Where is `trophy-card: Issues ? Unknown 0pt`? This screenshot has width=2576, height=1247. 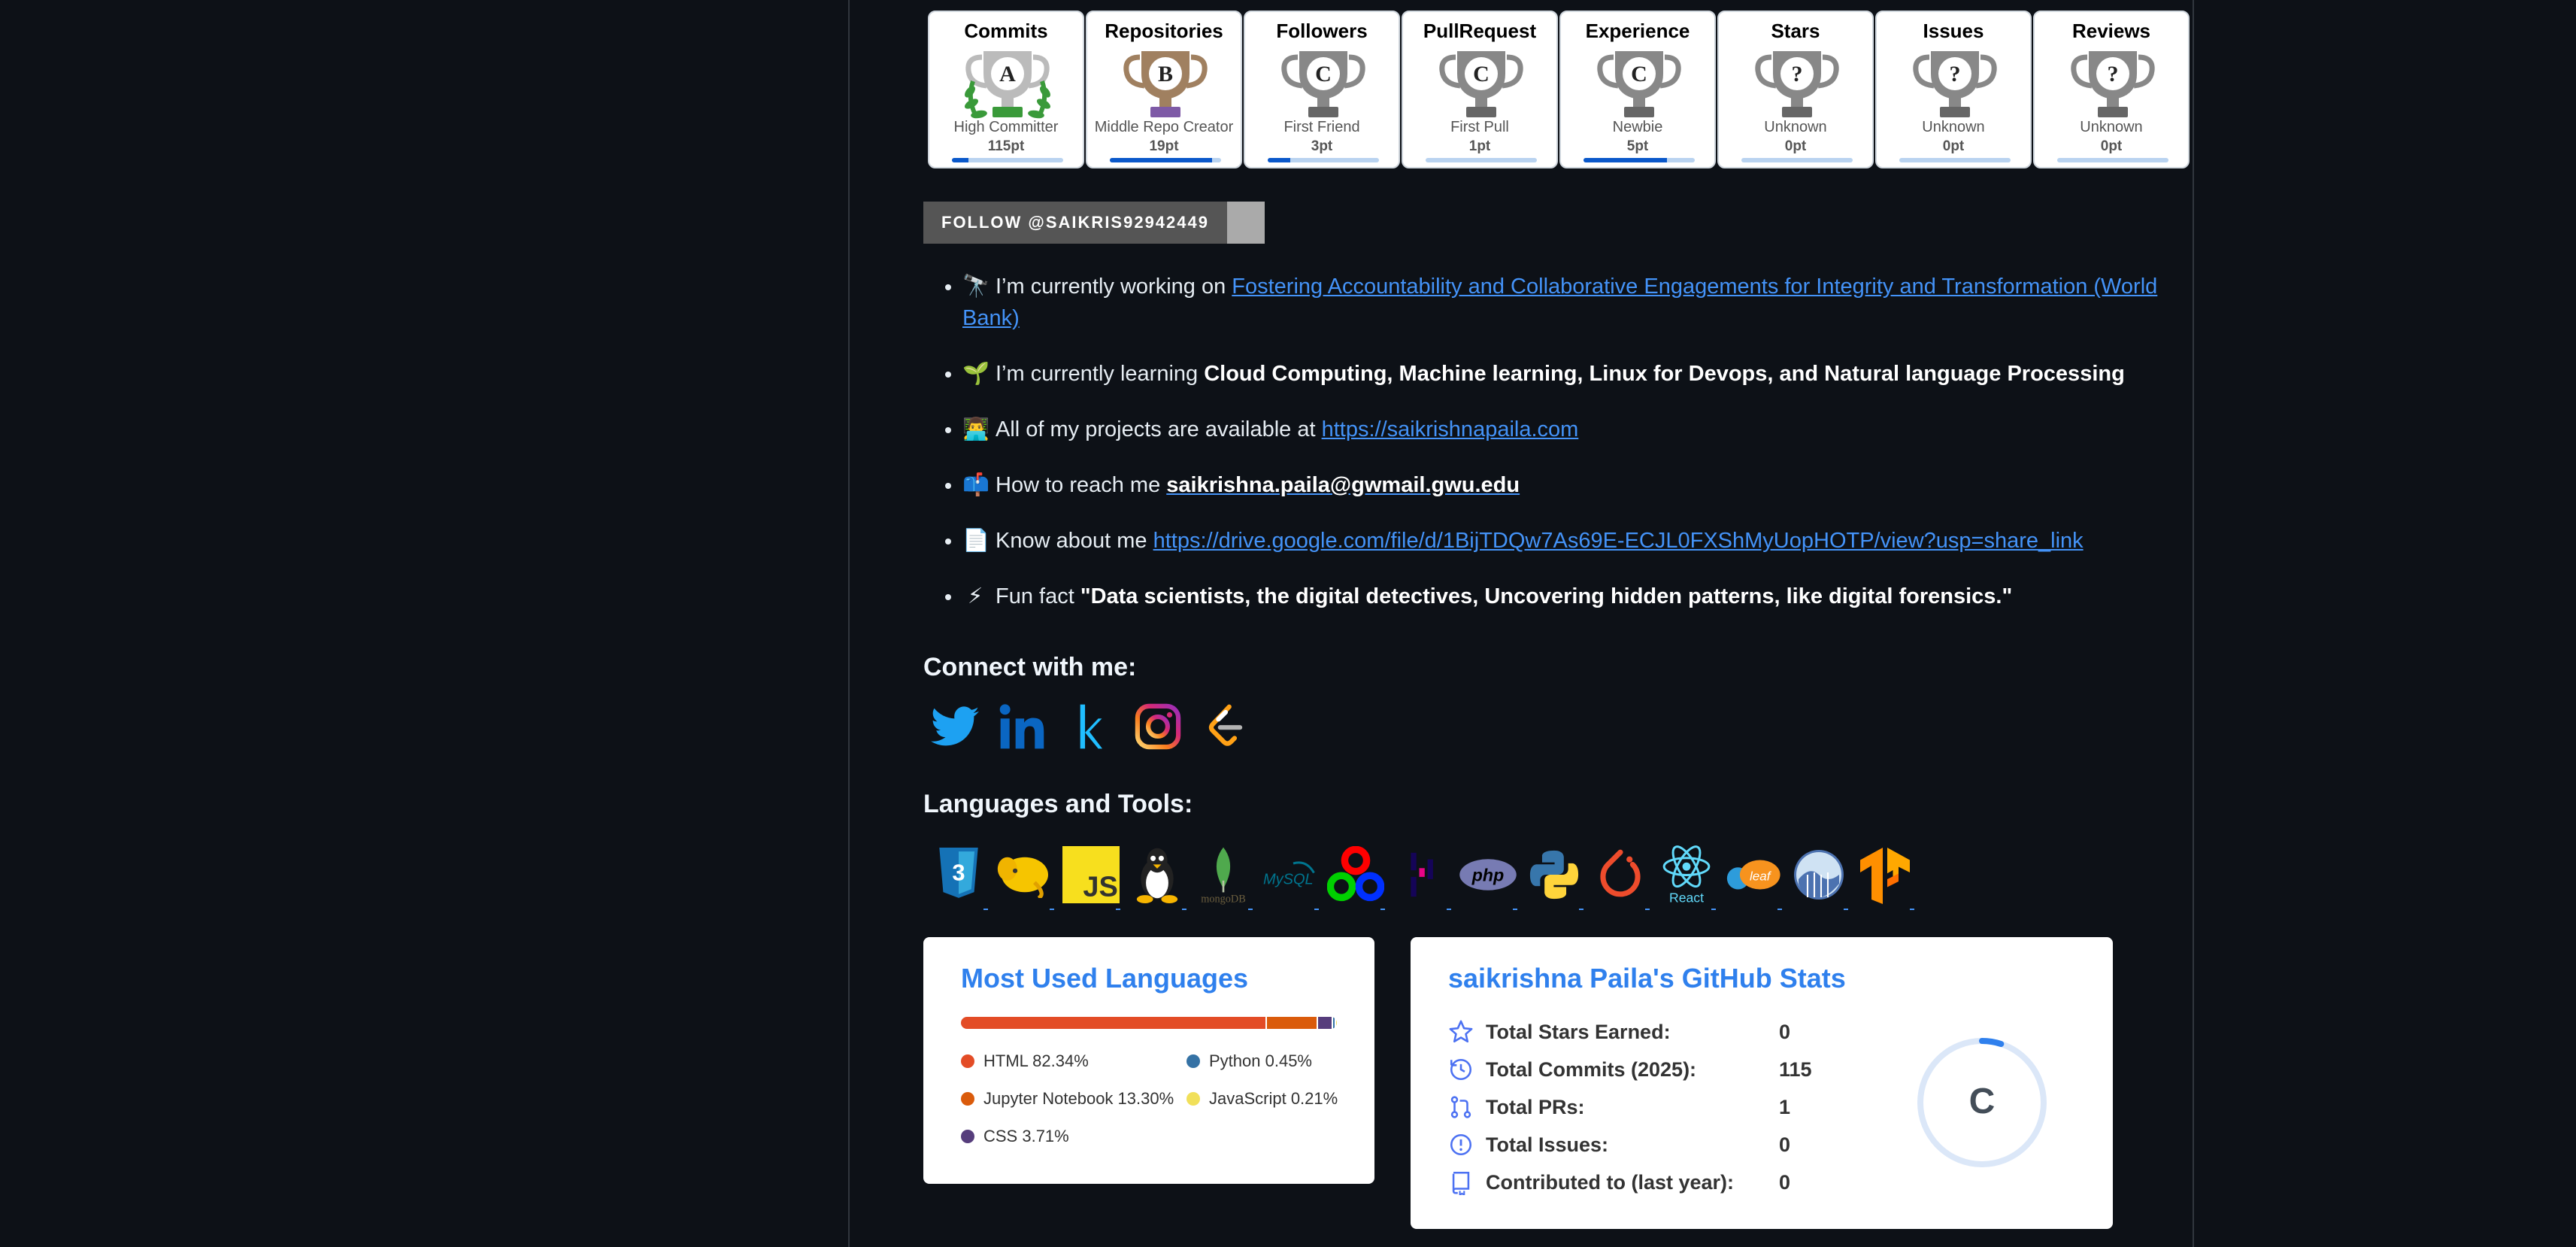
trophy-card: Issues ? Unknown 0pt is located at coordinates (1953, 90).